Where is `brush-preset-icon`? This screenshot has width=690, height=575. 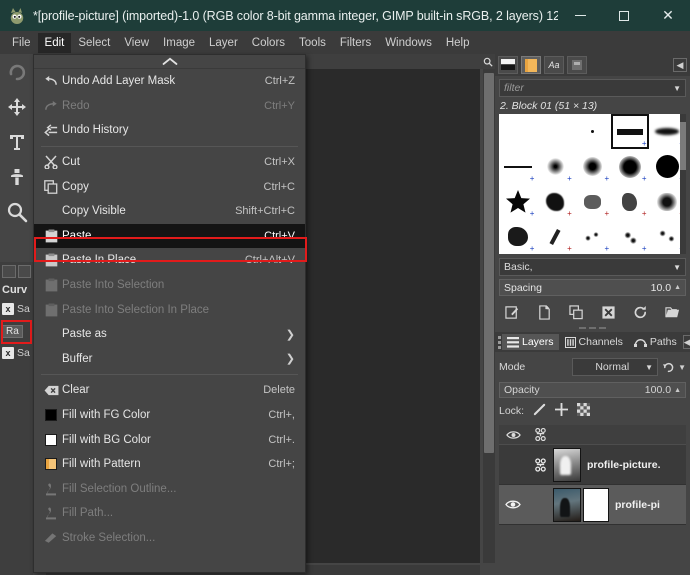
brush-preset-icon is located at coordinates (9, 271).